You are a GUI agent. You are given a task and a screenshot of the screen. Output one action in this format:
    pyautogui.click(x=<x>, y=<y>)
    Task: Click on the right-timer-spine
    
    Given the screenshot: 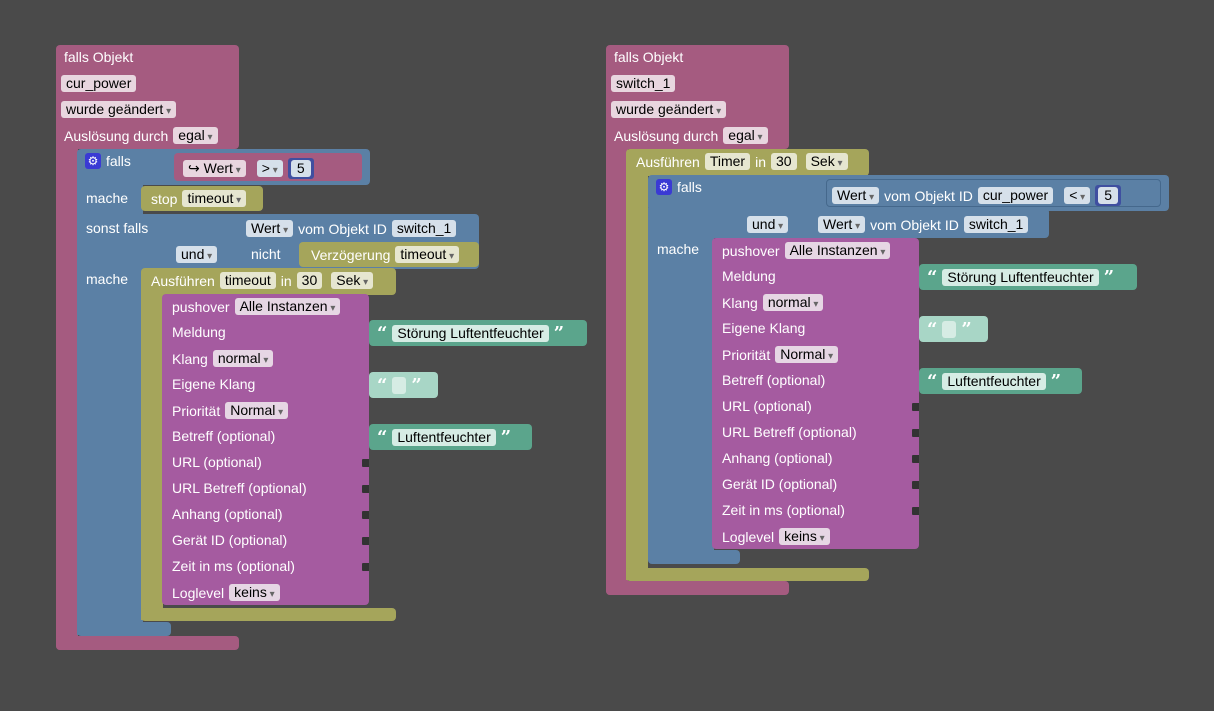 What is the action you would take?
    pyautogui.click(x=637, y=375)
    